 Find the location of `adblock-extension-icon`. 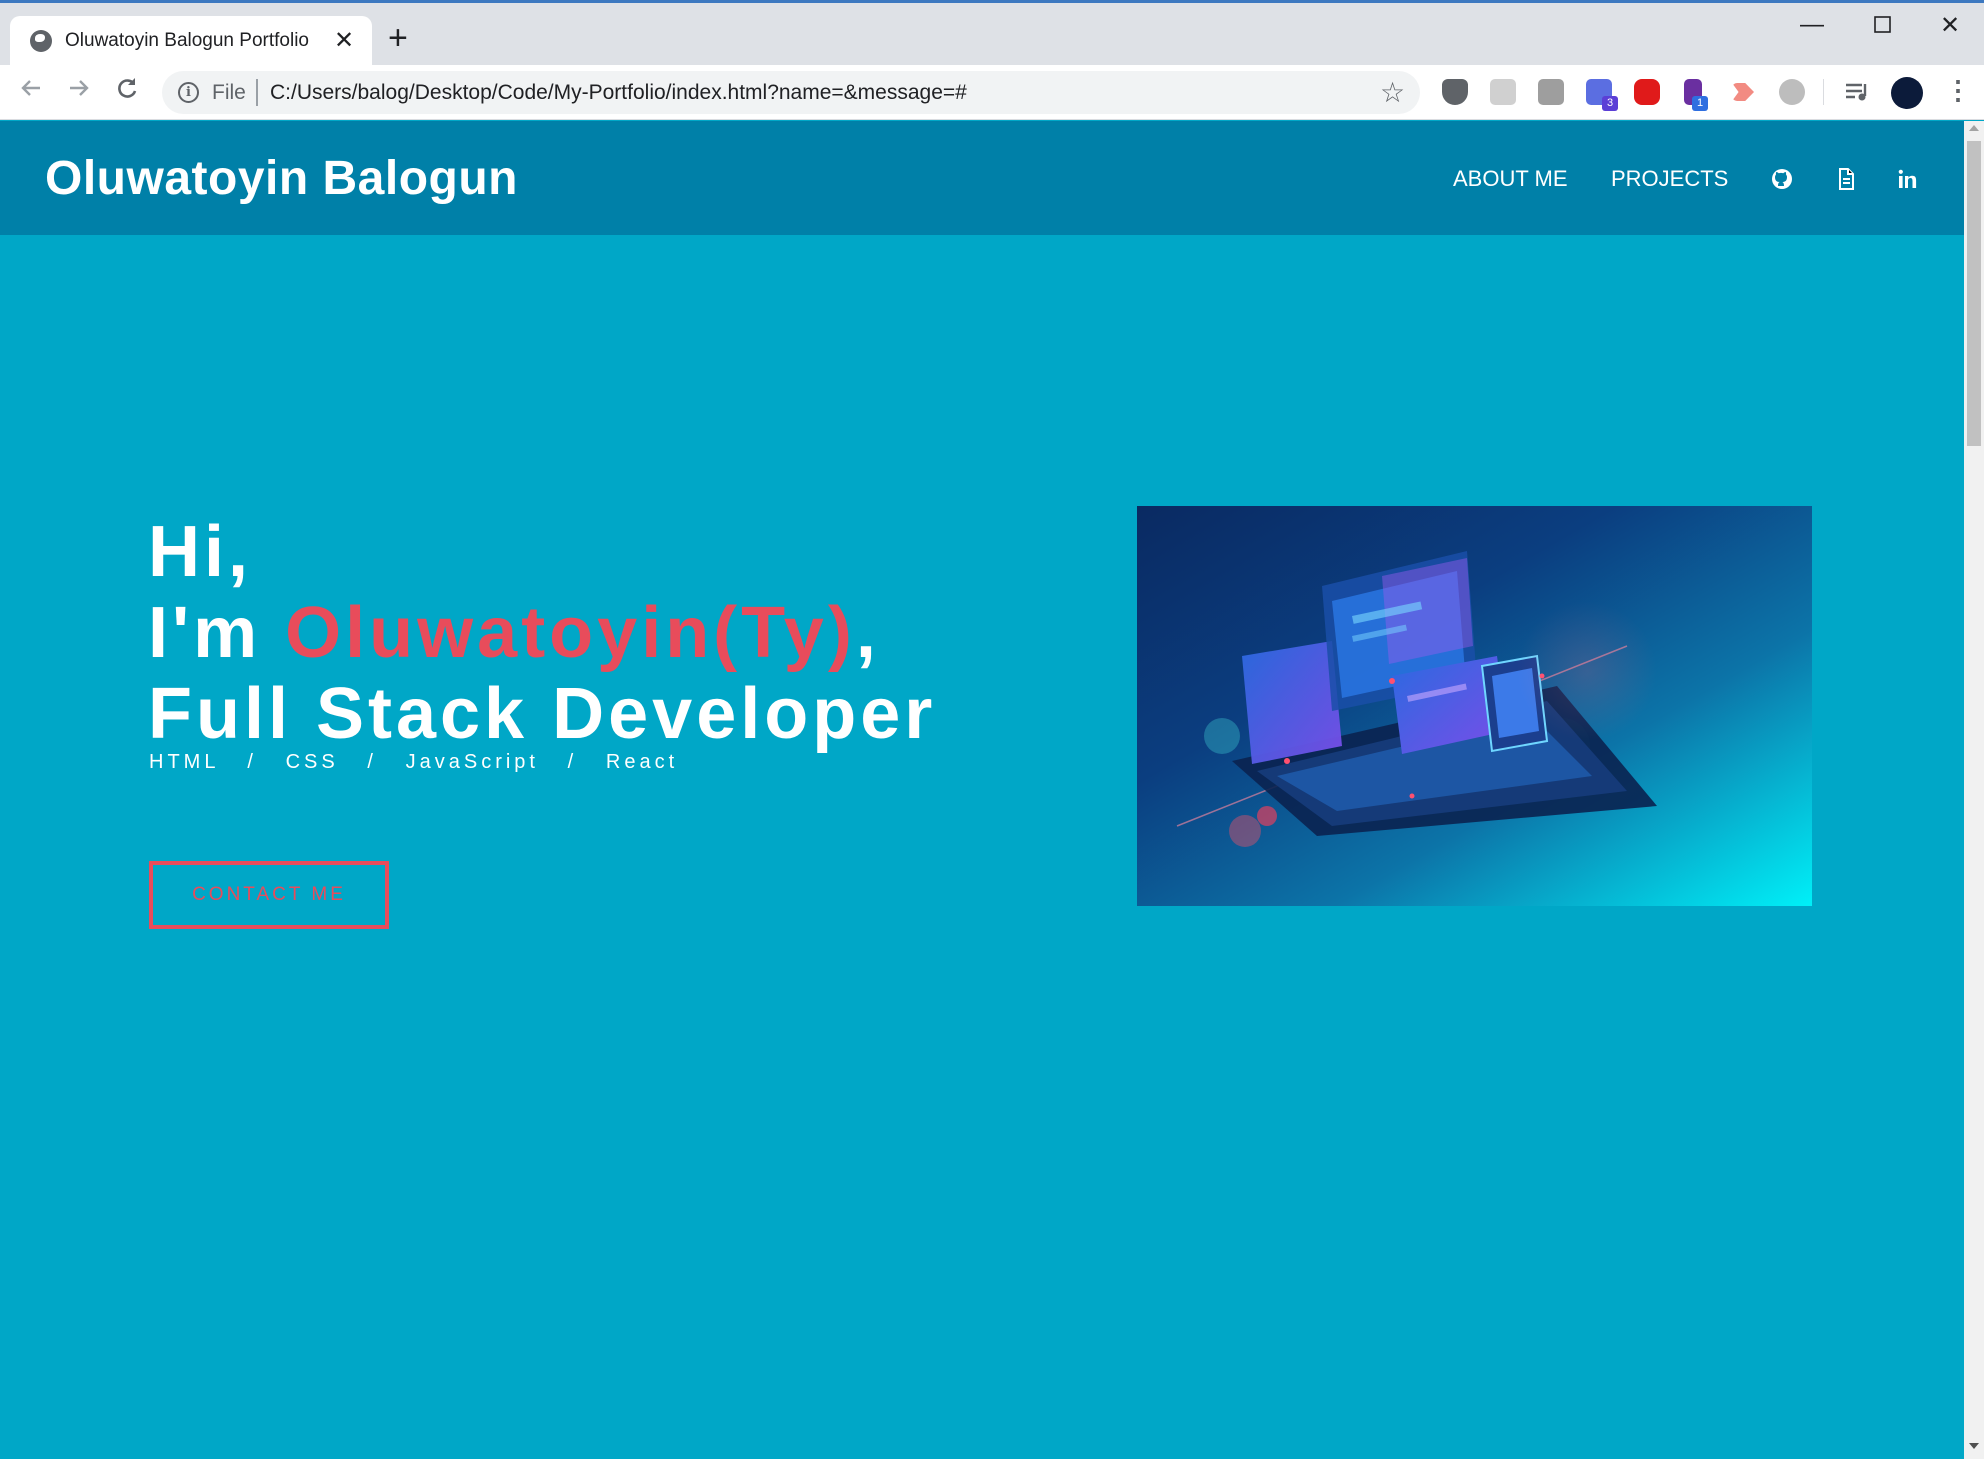

adblock-extension-icon is located at coordinates (1647, 92).